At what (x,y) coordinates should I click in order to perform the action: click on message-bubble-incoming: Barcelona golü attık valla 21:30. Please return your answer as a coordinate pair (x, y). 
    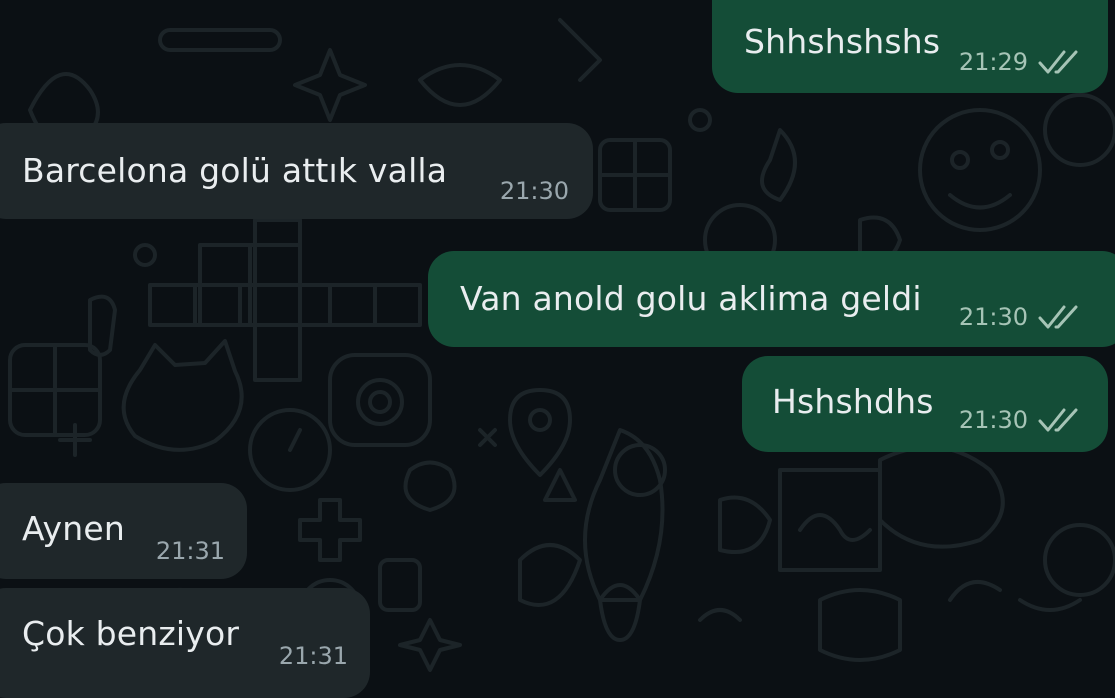
    Looking at the image, I should click on (296, 171).